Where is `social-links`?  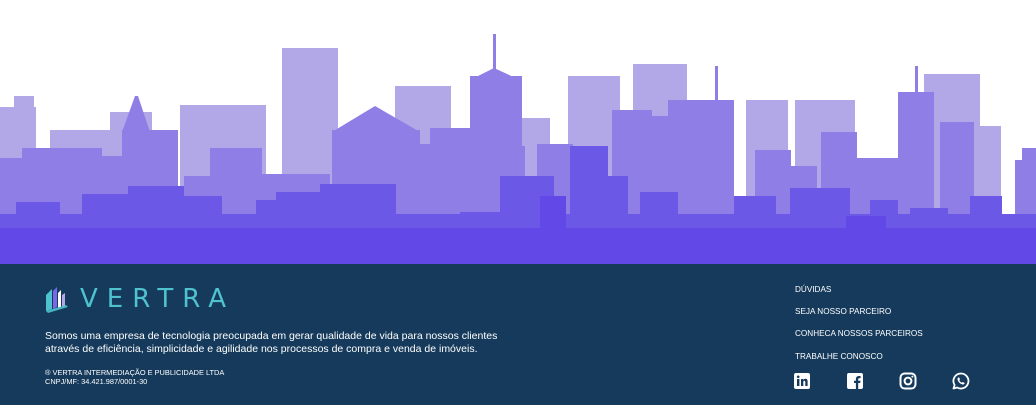
social-links is located at coordinates (888, 382).